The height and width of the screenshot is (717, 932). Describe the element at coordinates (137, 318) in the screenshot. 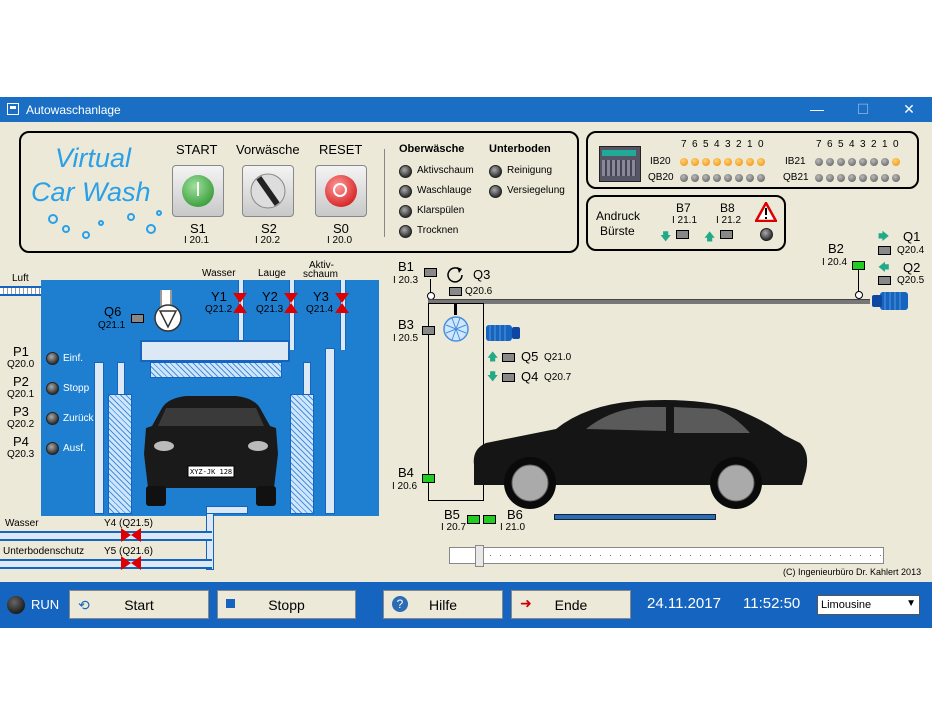

I see `q6-indicator` at that location.